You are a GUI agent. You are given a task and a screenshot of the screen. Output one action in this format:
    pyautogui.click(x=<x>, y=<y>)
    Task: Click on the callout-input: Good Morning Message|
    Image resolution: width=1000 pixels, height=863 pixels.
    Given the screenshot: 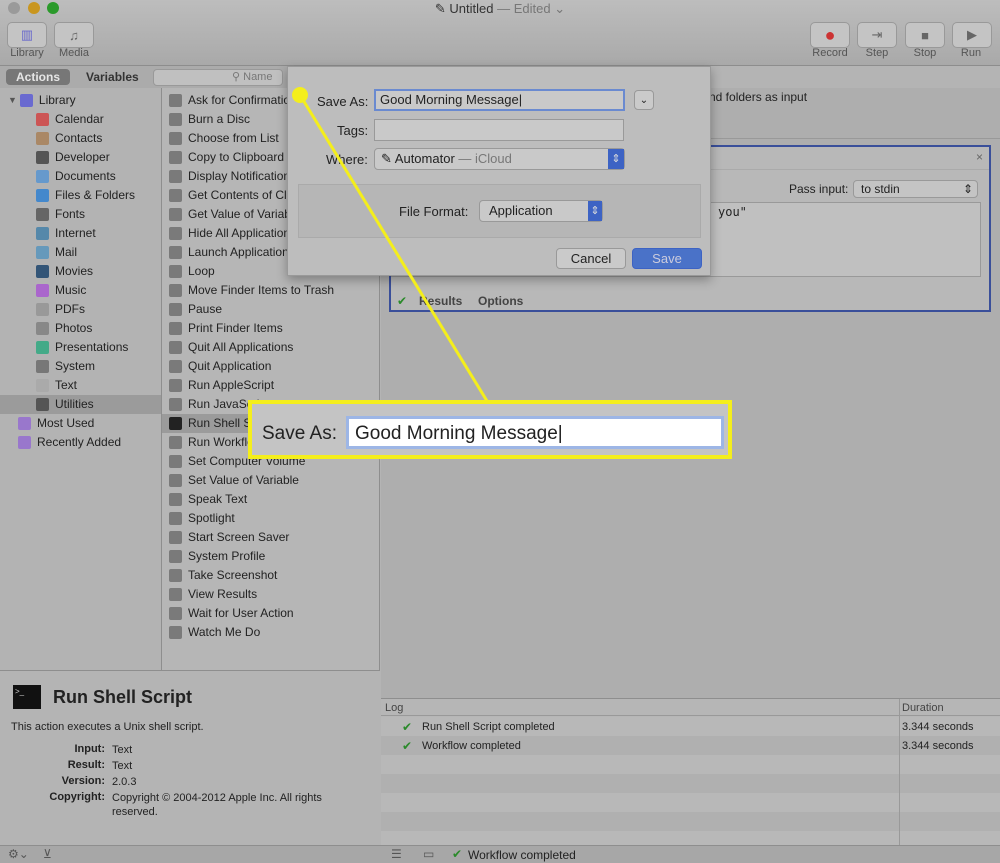 What is the action you would take?
    pyautogui.click(x=535, y=432)
    